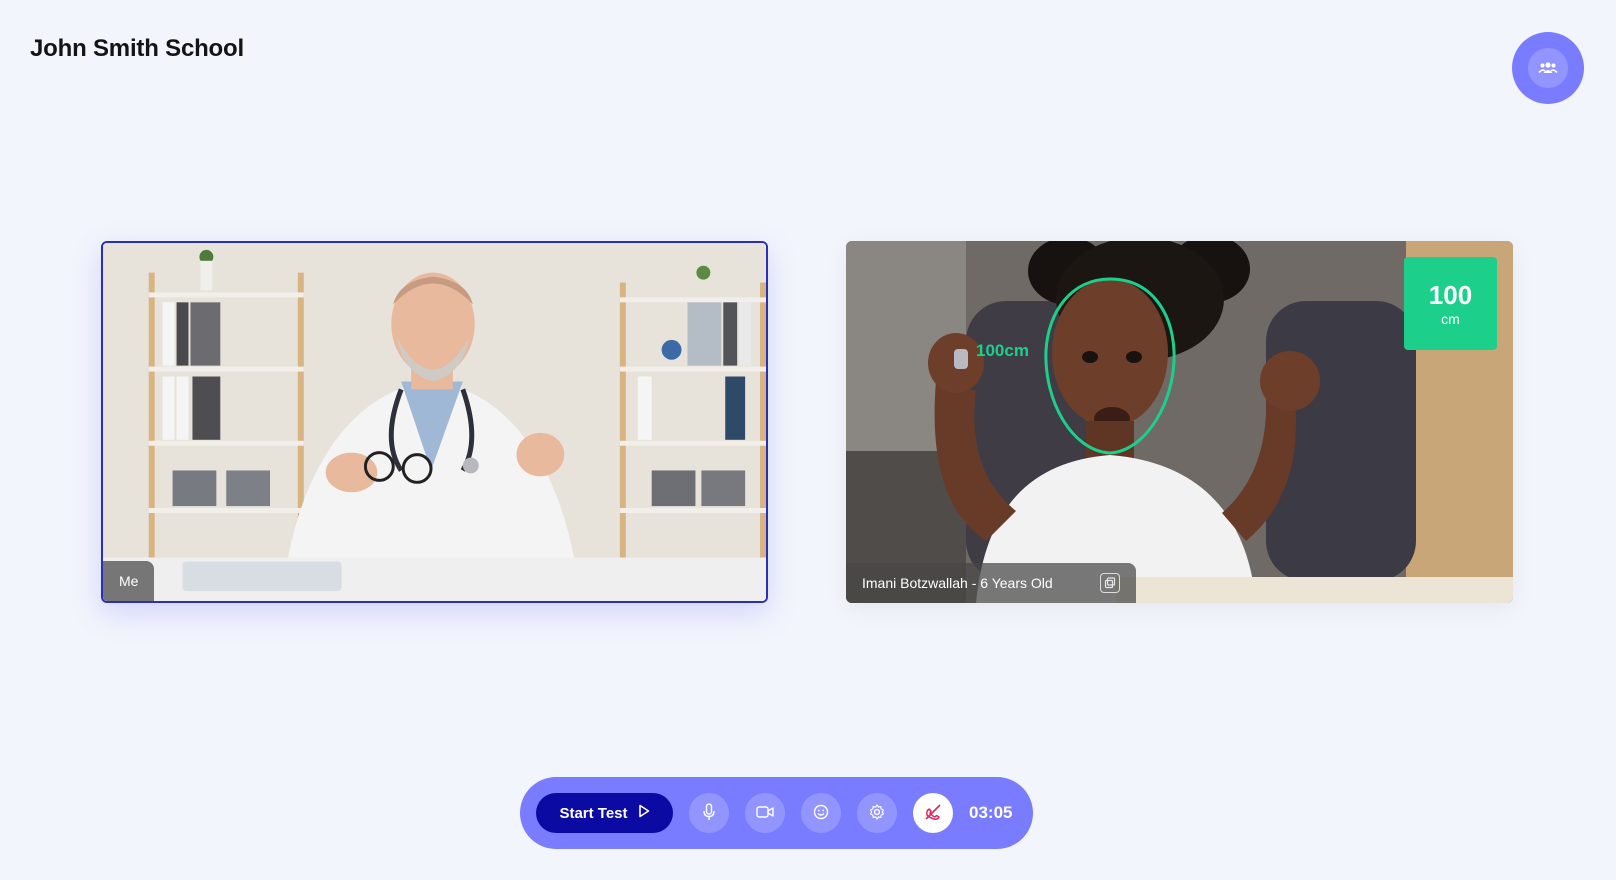 The image size is (1616, 880). I want to click on emoji-button, so click(821, 813).